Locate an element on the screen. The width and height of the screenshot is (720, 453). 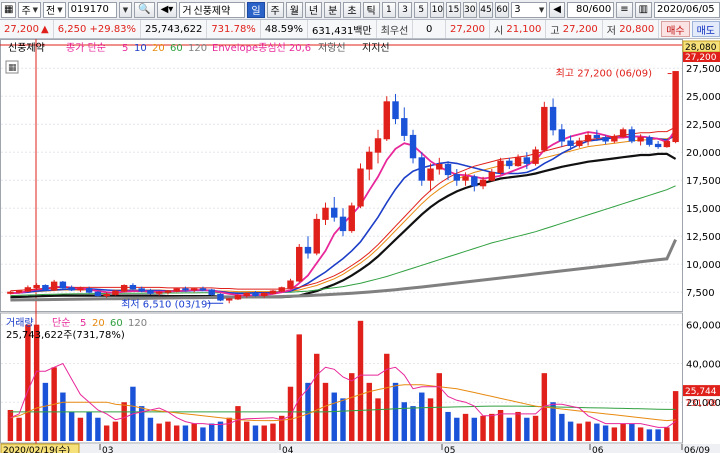
price-axis-label: 15,000 is located at coordinates (703, 209).